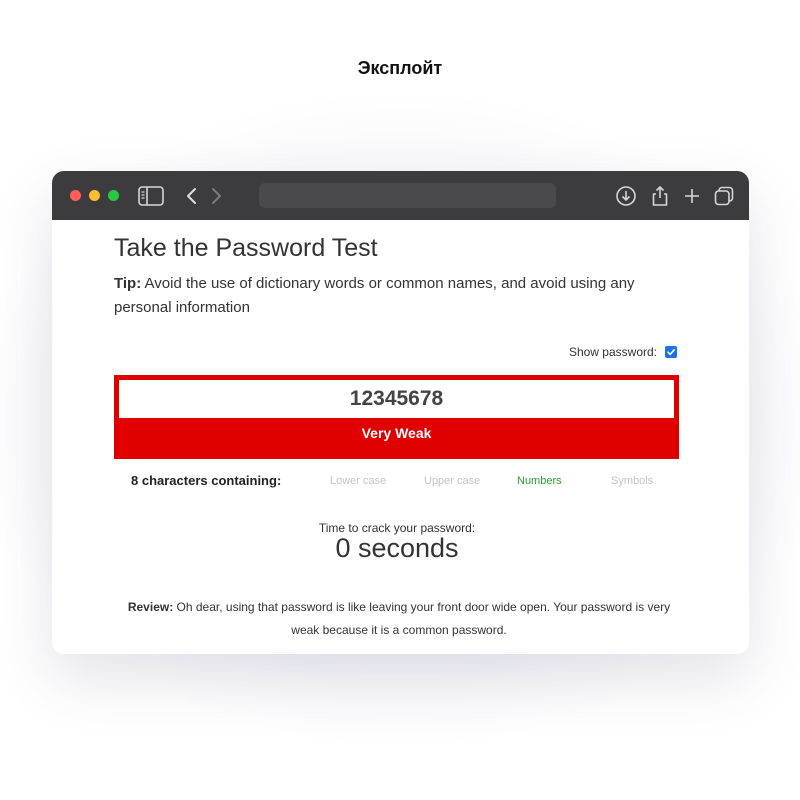 Image resolution: width=800 pixels, height=800 pixels. I want to click on show-password-checkbox, so click(671, 352).